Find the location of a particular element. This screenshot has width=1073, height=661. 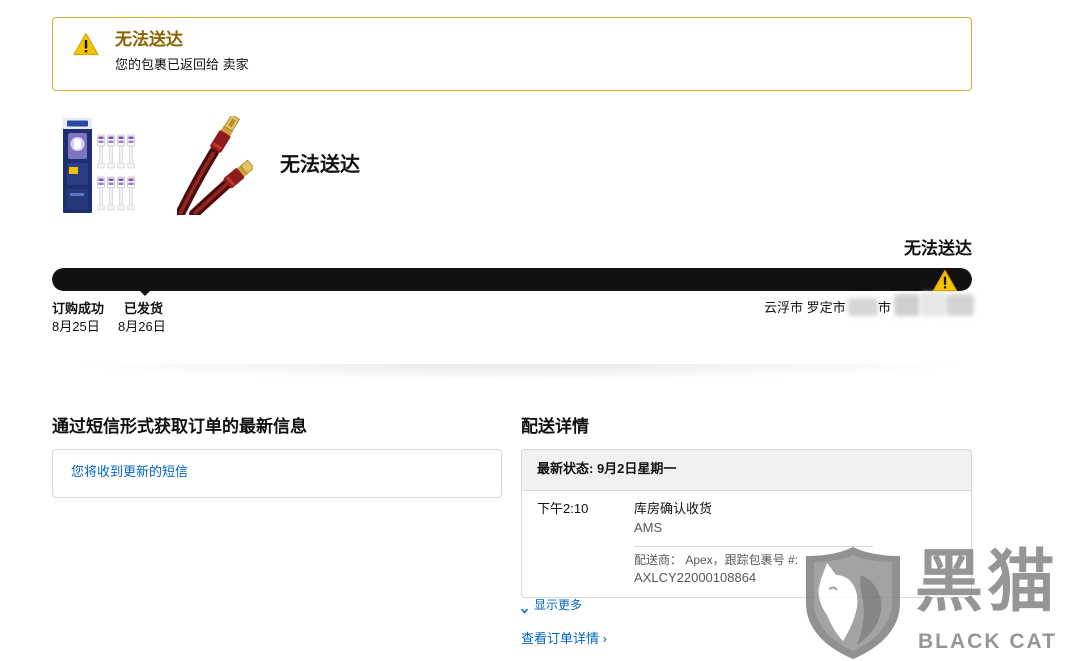

latest-status-header: 最新状态: 9月2日星期一 is located at coordinates (746, 470).